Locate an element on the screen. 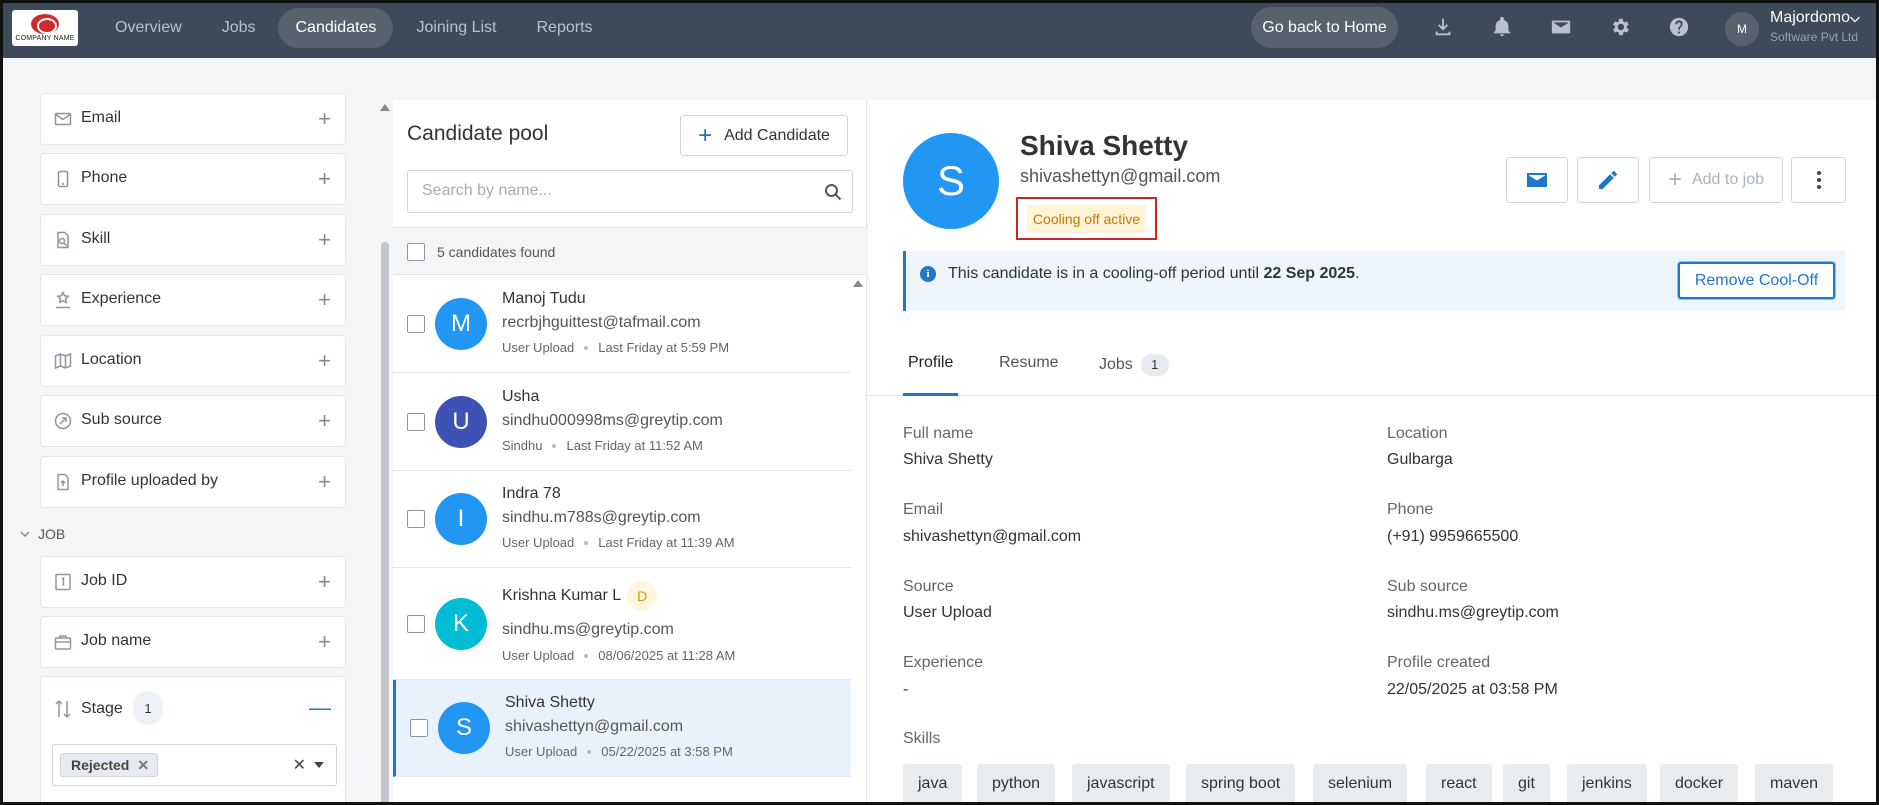 The image size is (1879, 805). filter-job-name: Job name + is located at coordinates (193, 642).